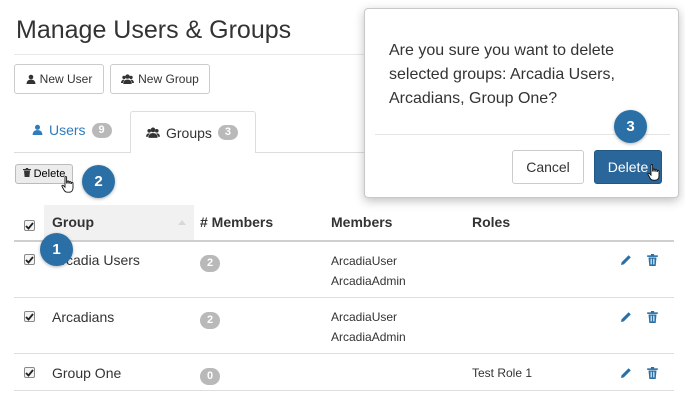 This screenshot has width=685, height=399. I want to click on role-name: Test Role 1, so click(502, 373).